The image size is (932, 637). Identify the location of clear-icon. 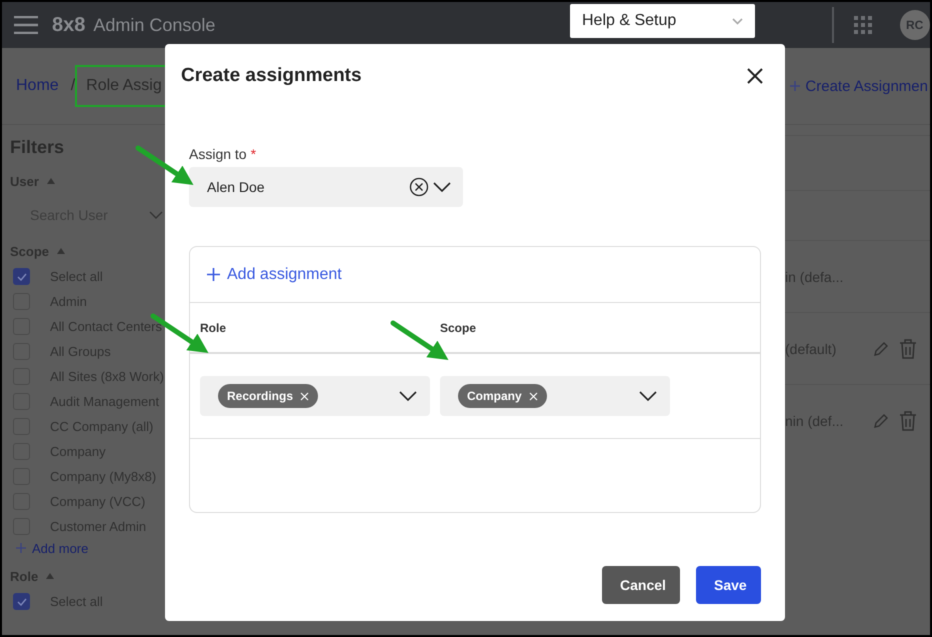
(419, 187).